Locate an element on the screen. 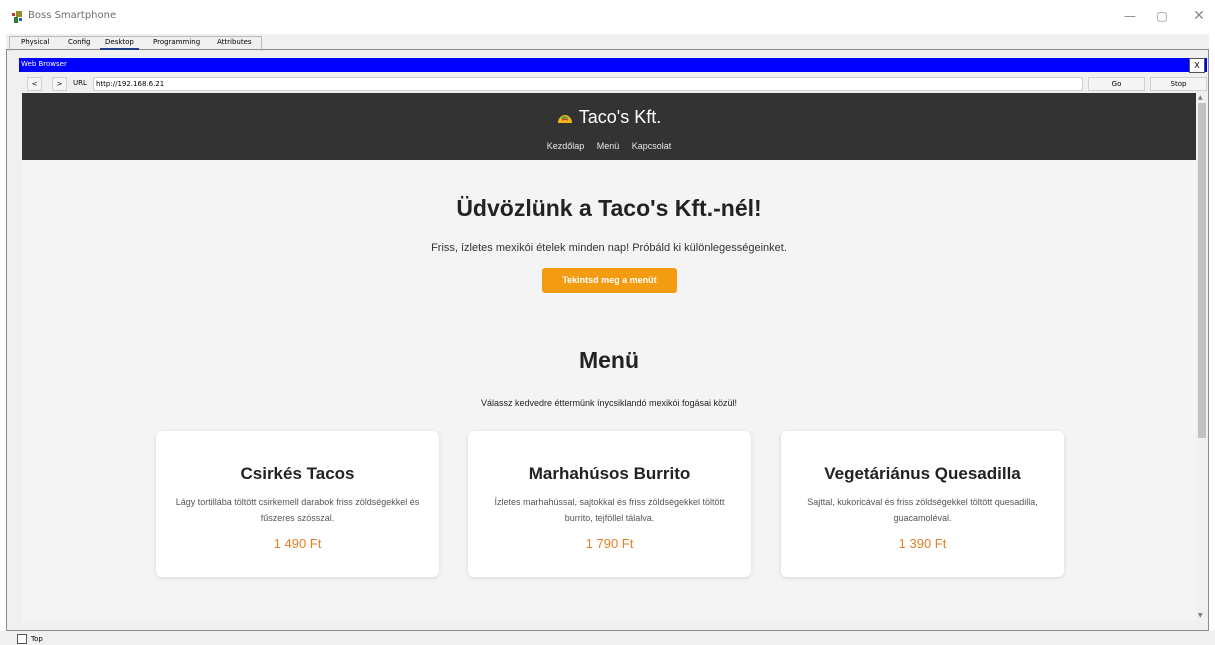 The image size is (1215, 645). menu-title: Menü is located at coordinates (609, 360).